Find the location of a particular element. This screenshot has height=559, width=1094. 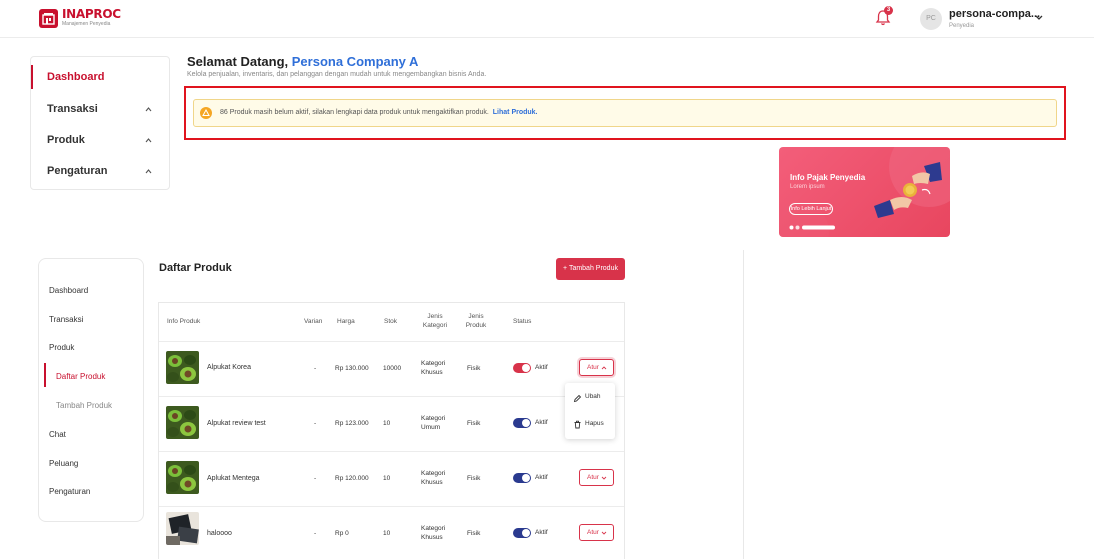

product-price: Rp 130.000 is located at coordinates (352, 368).